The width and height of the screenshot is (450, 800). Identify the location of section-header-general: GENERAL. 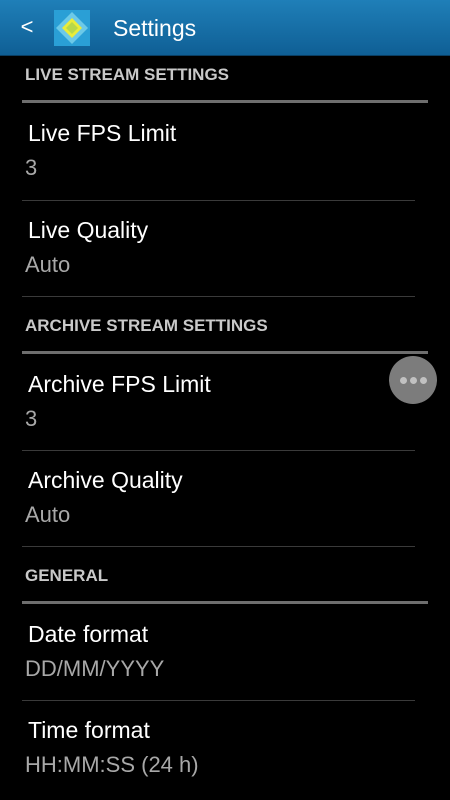
(67, 575).